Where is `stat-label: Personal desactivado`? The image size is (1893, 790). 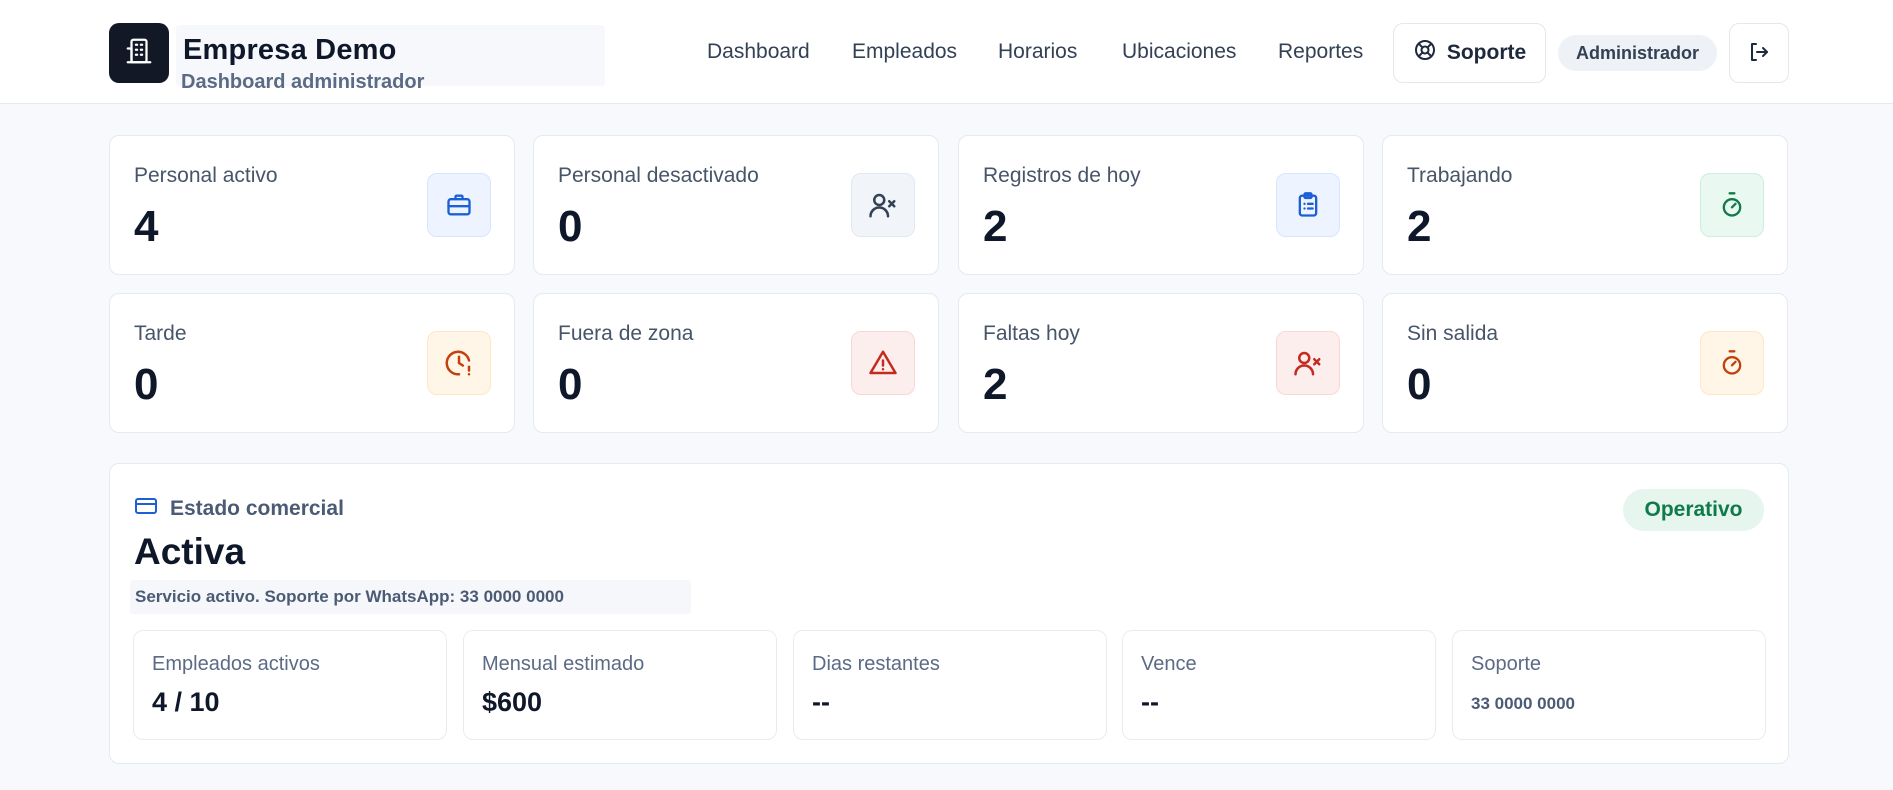 stat-label: Personal desactivado is located at coordinates (658, 175).